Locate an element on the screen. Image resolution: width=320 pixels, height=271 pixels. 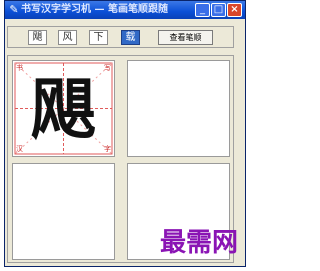
view-stroke-order-button: 查看笔顺 is located at coordinates (185, 37).